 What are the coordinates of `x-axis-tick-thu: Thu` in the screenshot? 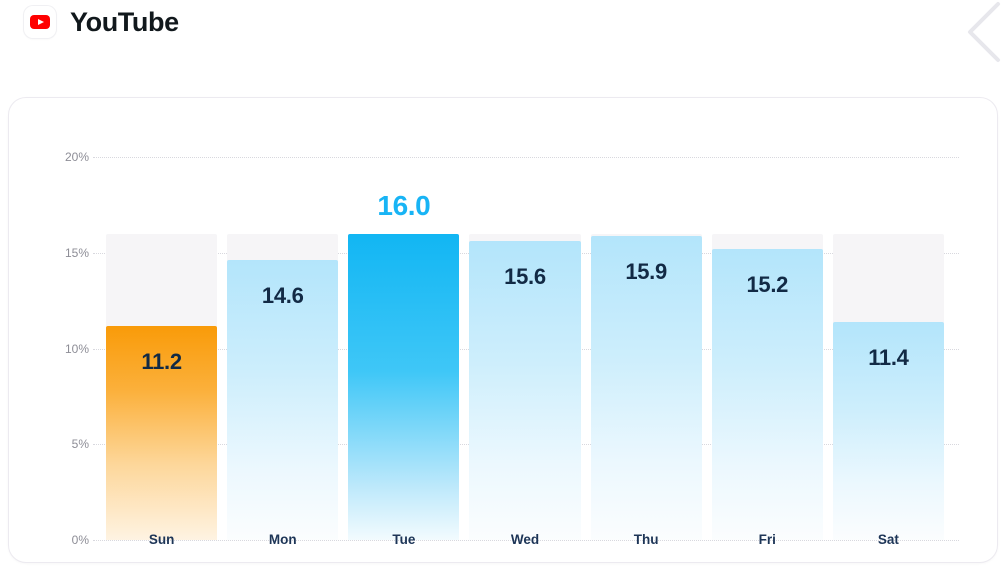 It's located at (646, 539).